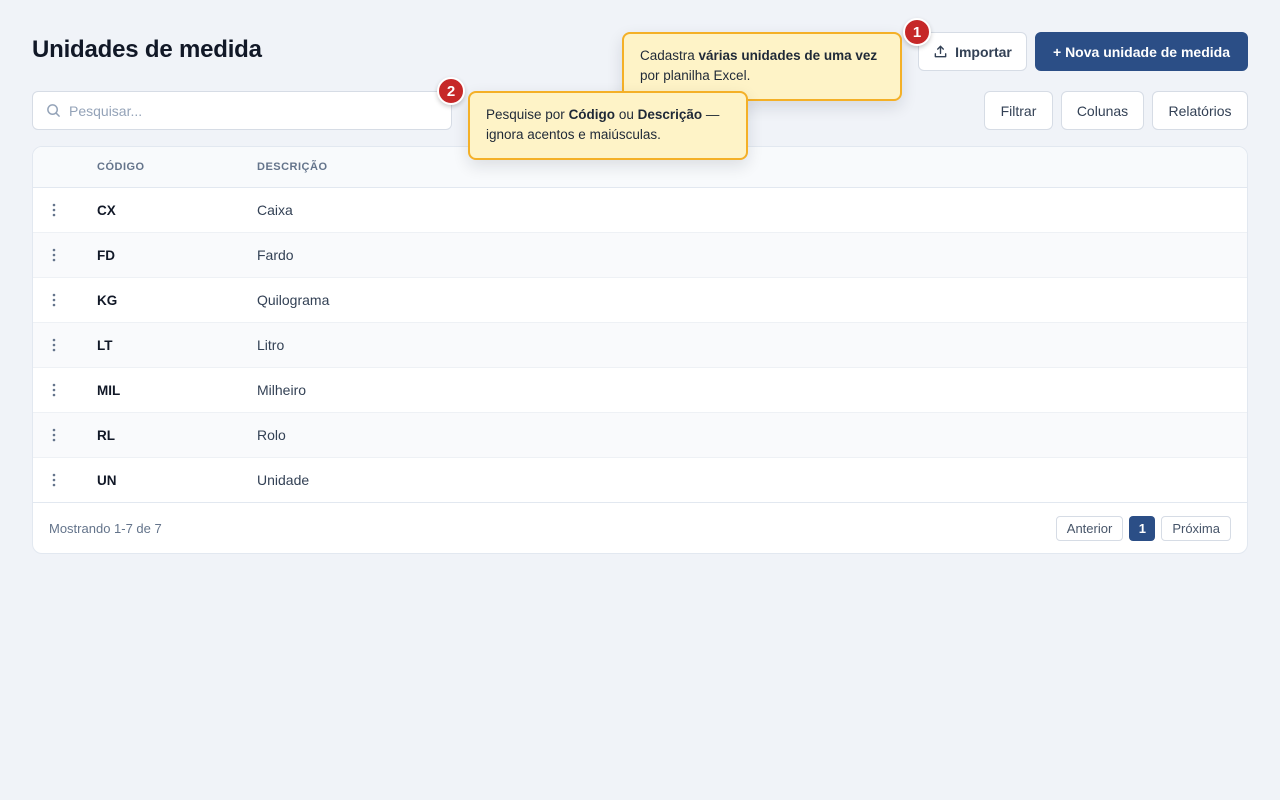 This screenshot has height=800, width=1280. What do you see at coordinates (640, 528) in the screenshot?
I see `table-footer: Mostrando 1-7 de 7 Anterior 1 Próxima` at bounding box center [640, 528].